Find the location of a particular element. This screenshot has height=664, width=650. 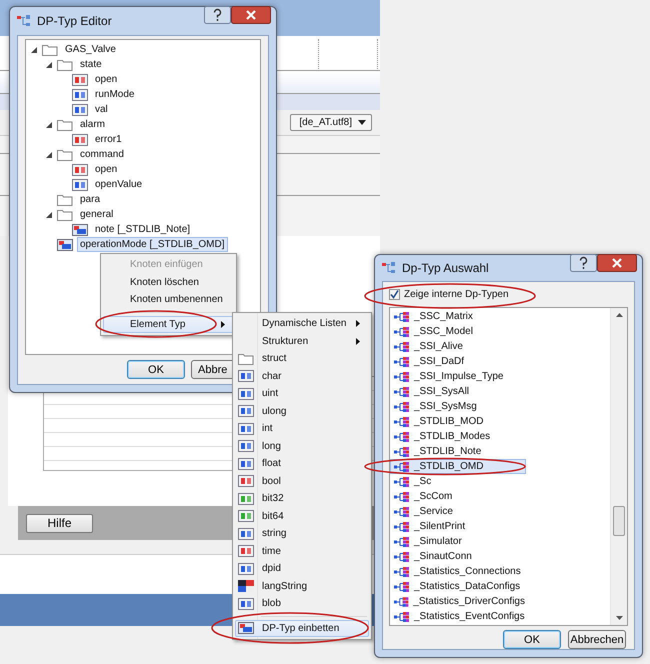

menu-item: uint is located at coordinates (302, 393).